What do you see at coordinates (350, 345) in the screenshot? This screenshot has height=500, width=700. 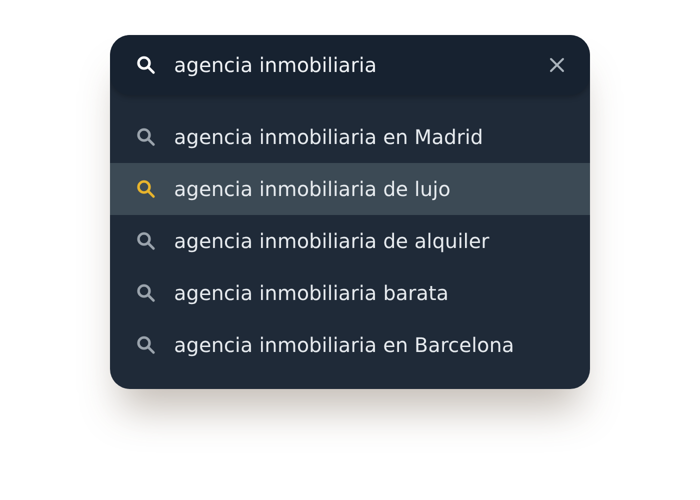 I see `suggestion-item: agencia inmobiliaria en Barcelona` at bounding box center [350, 345].